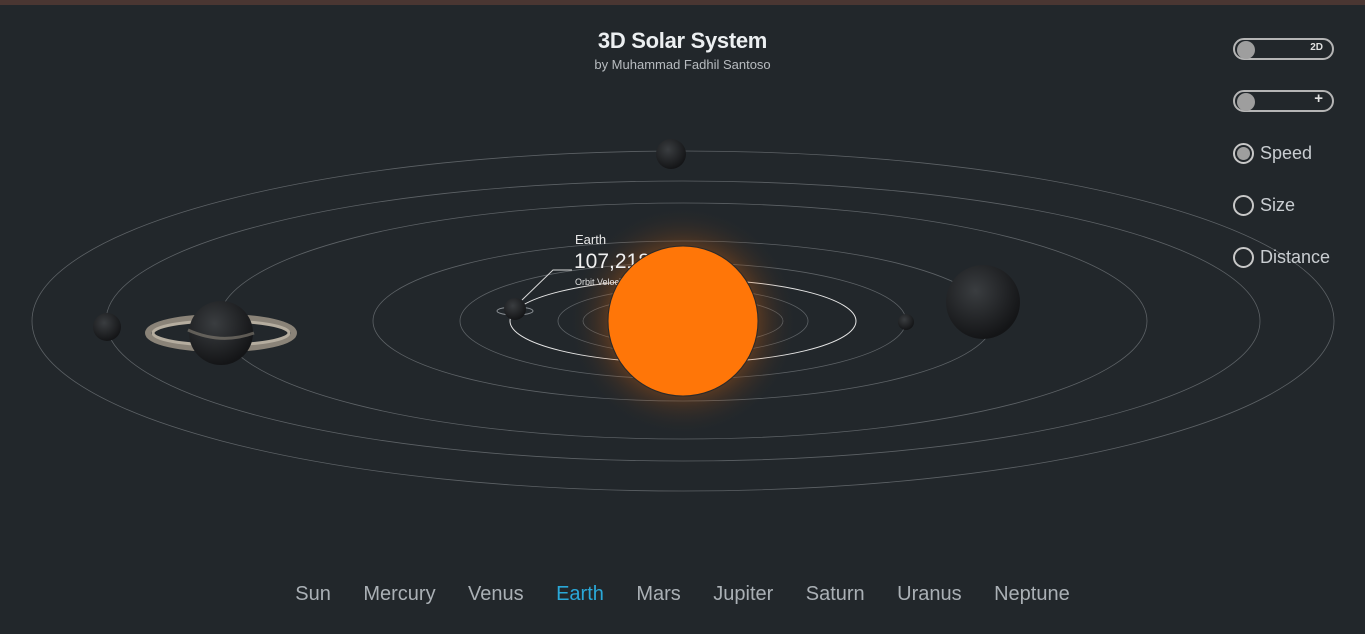 The width and height of the screenshot is (1365, 634). Describe the element at coordinates (1295, 256) in the screenshot. I see `radio-label: Distance` at that location.